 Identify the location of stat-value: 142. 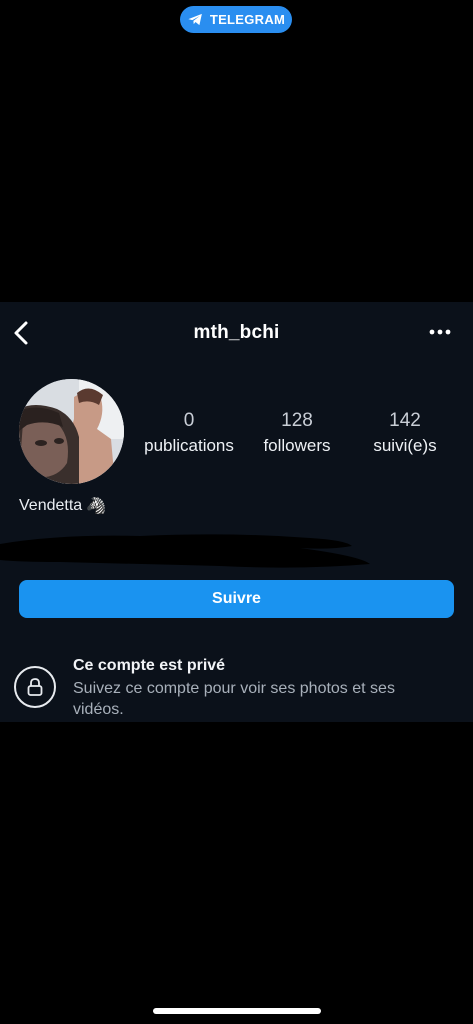
(405, 420).